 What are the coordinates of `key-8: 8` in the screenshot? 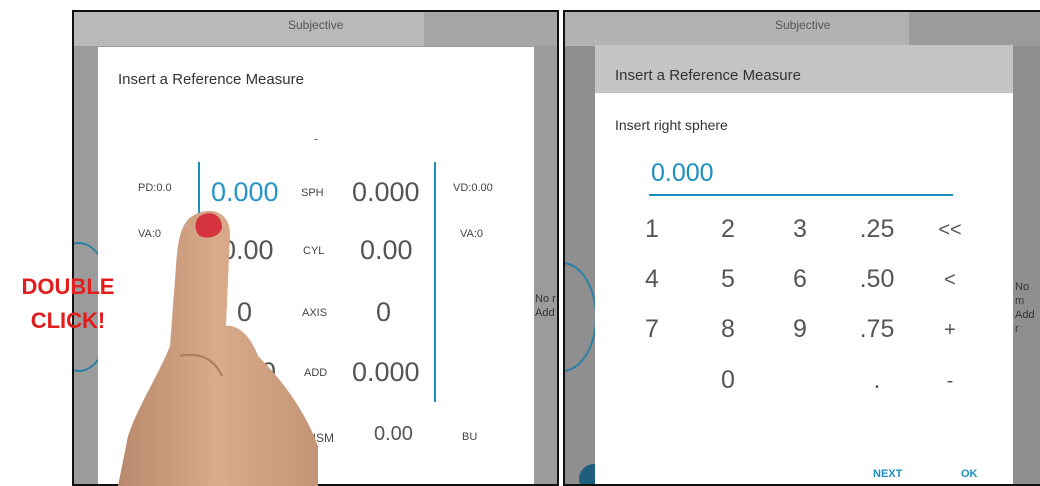 It's located at (728, 329).